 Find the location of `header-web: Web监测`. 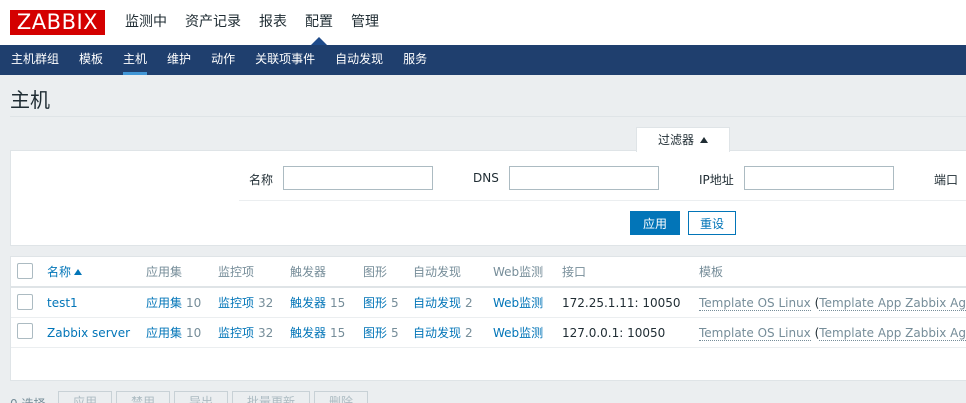

header-web: Web监测 is located at coordinates (518, 272).